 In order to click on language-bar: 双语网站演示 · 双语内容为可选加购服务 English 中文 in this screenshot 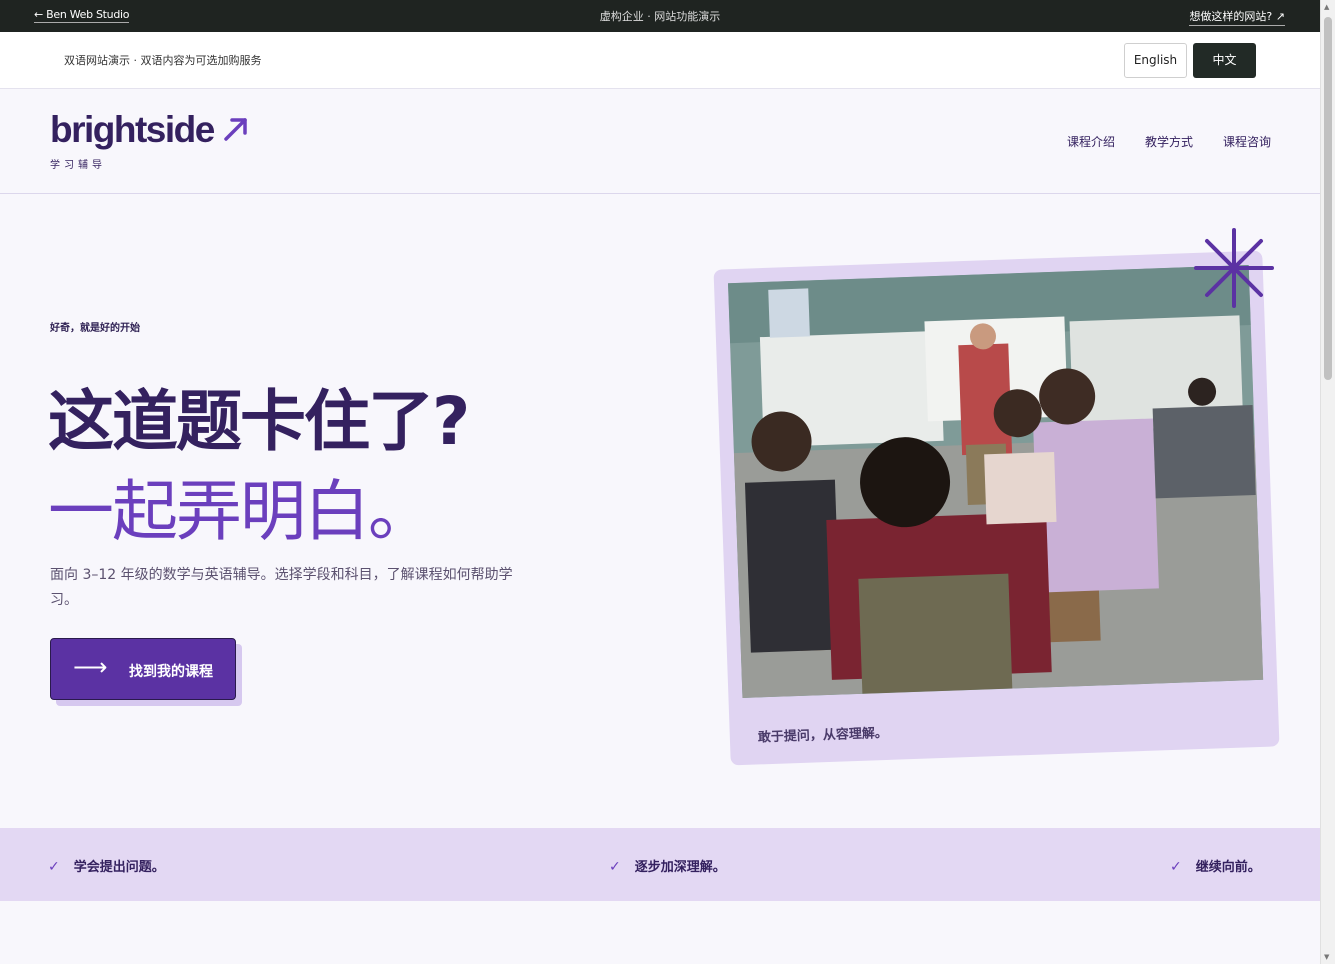, I will do `click(660, 60)`.